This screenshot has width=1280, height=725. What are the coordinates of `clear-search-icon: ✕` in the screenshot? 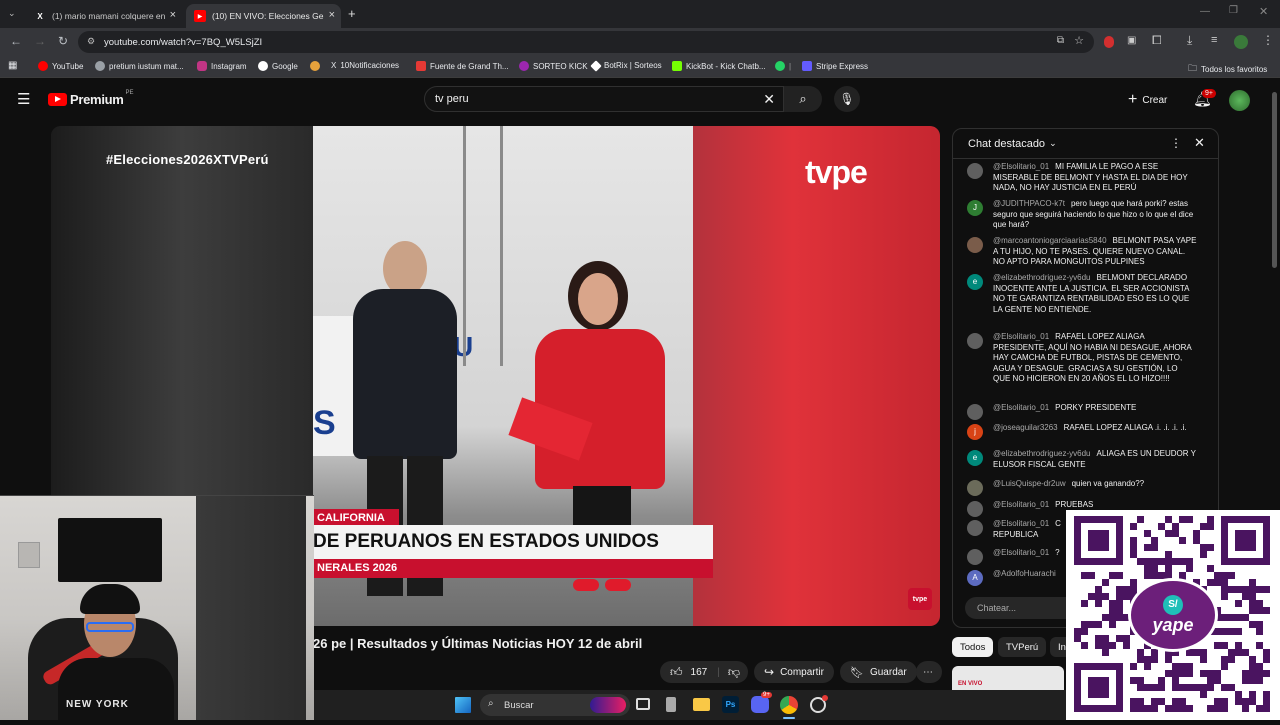 It's located at (769, 99).